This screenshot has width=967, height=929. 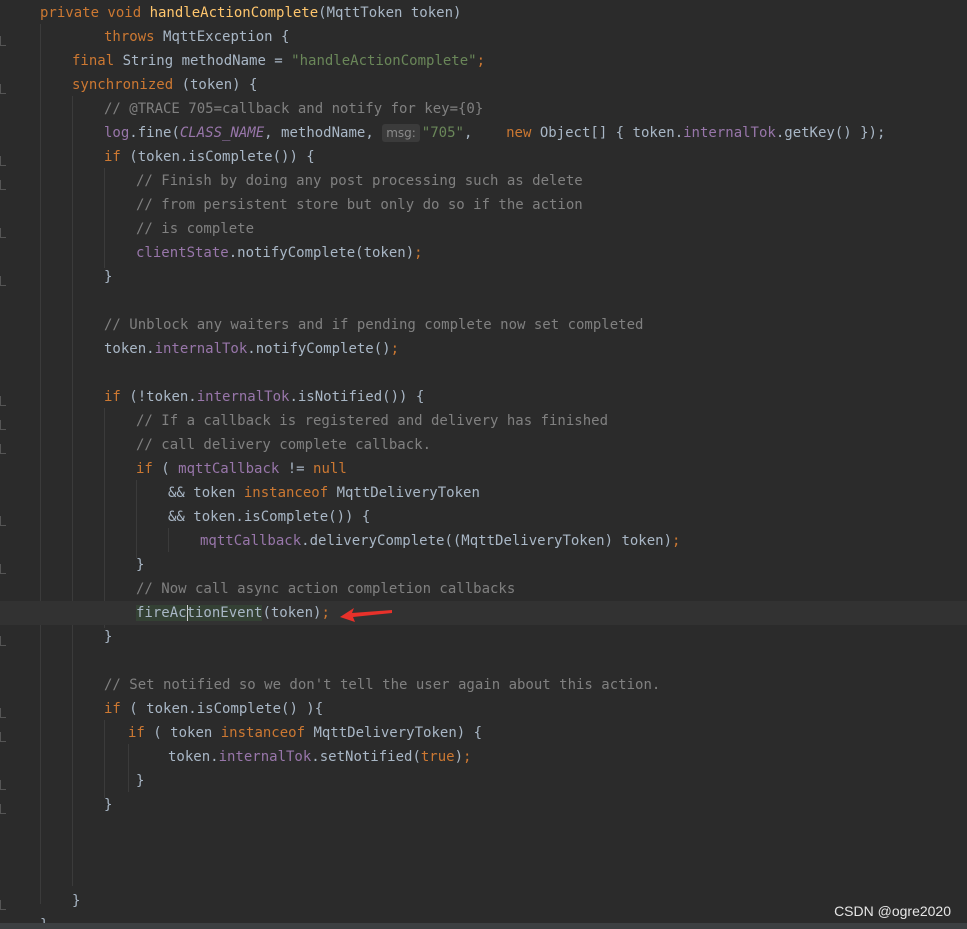 I want to click on code-line: if ( token.isComplete() ){, so click(x=213, y=709).